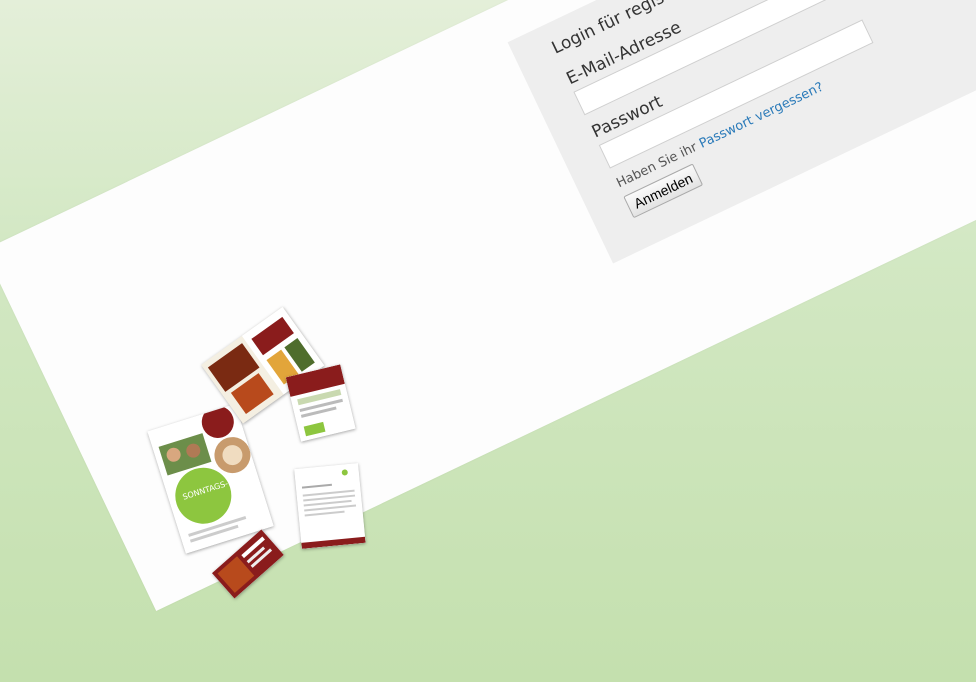  Describe the element at coordinates (330, 506) in the screenshot. I see `letterhead-pages-image` at that location.